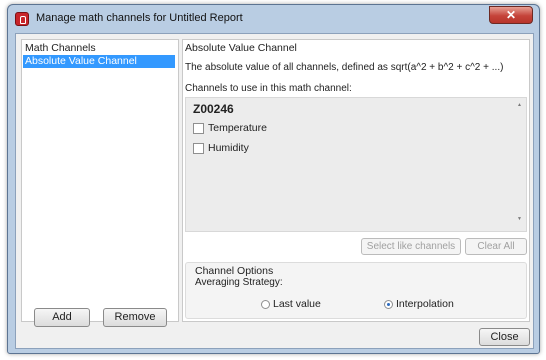  Describe the element at coordinates (268, 88) in the screenshot. I see `channels-to-use-label: Channels to use in this math channel:` at that location.